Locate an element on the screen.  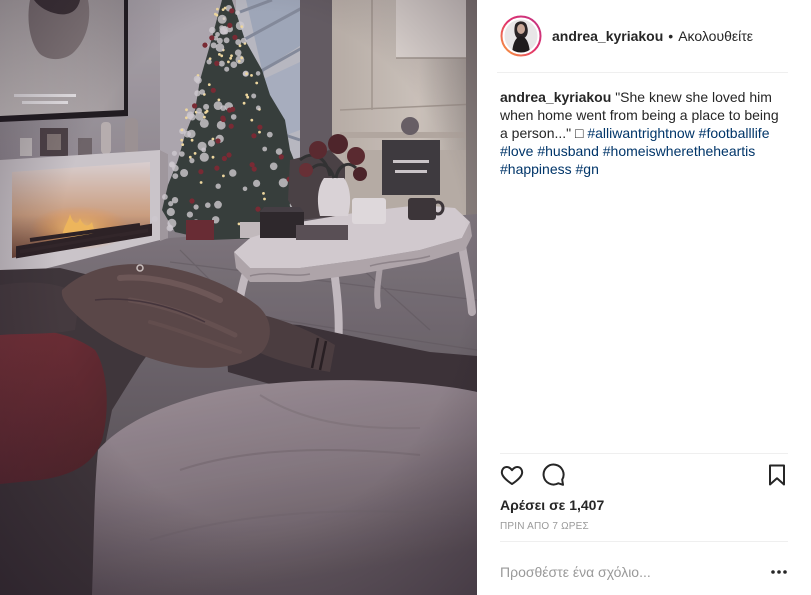
hashtag-link: #footballlife is located at coordinates (734, 133).